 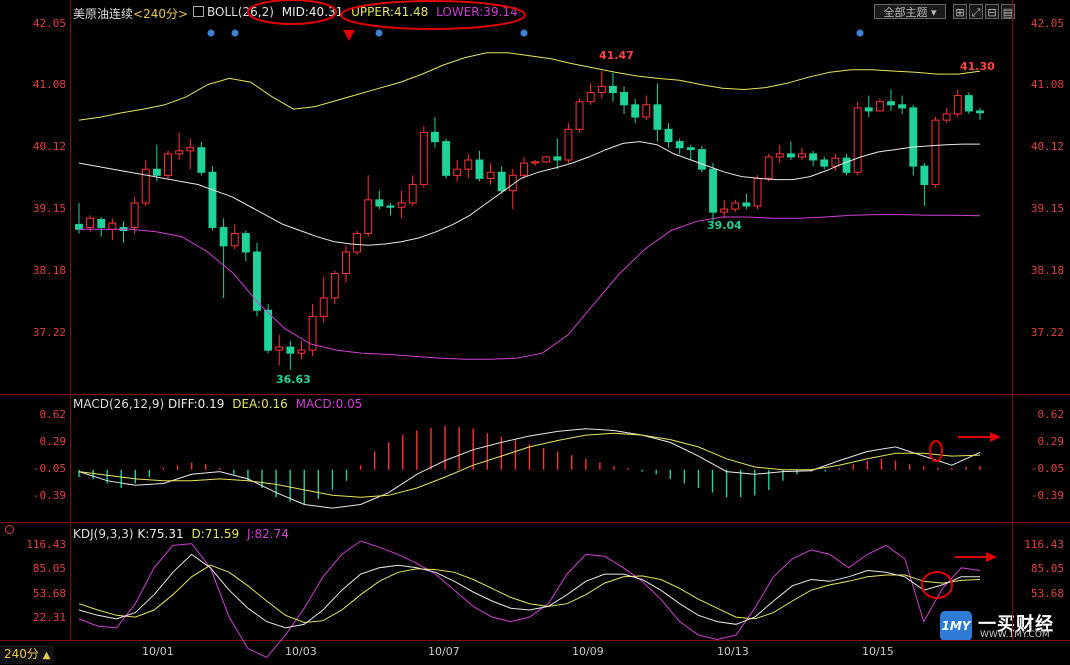 What do you see at coordinates (724, 225) in the screenshot?
I see `annotation-low: 39.04` at bounding box center [724, 225].